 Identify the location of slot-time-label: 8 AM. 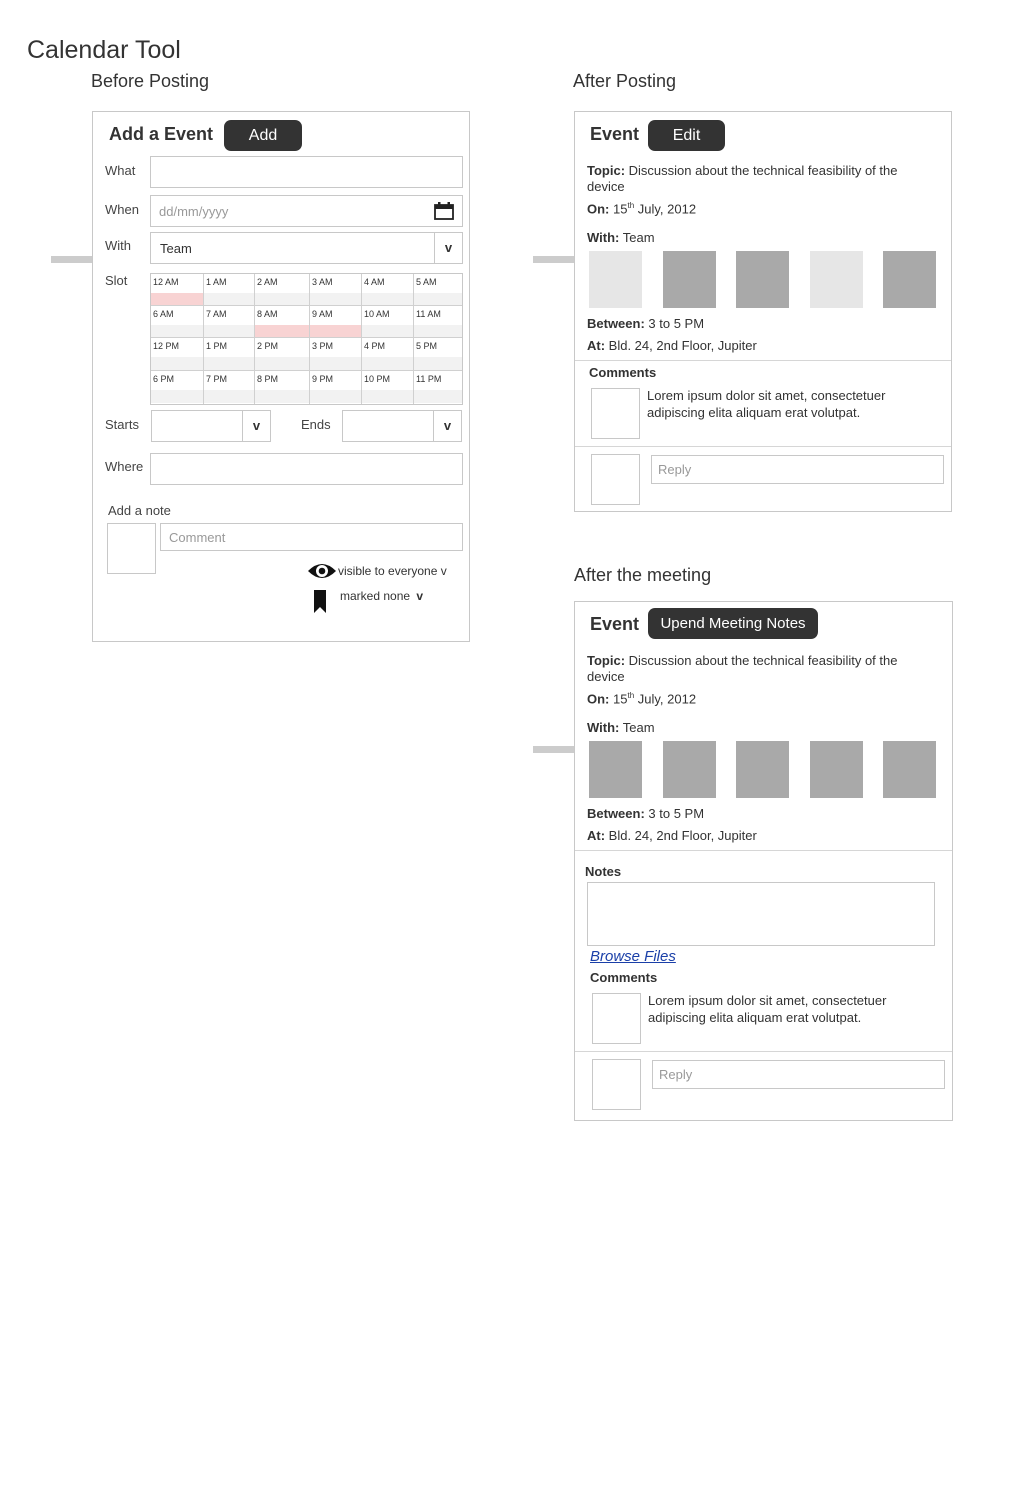
(267, 314).